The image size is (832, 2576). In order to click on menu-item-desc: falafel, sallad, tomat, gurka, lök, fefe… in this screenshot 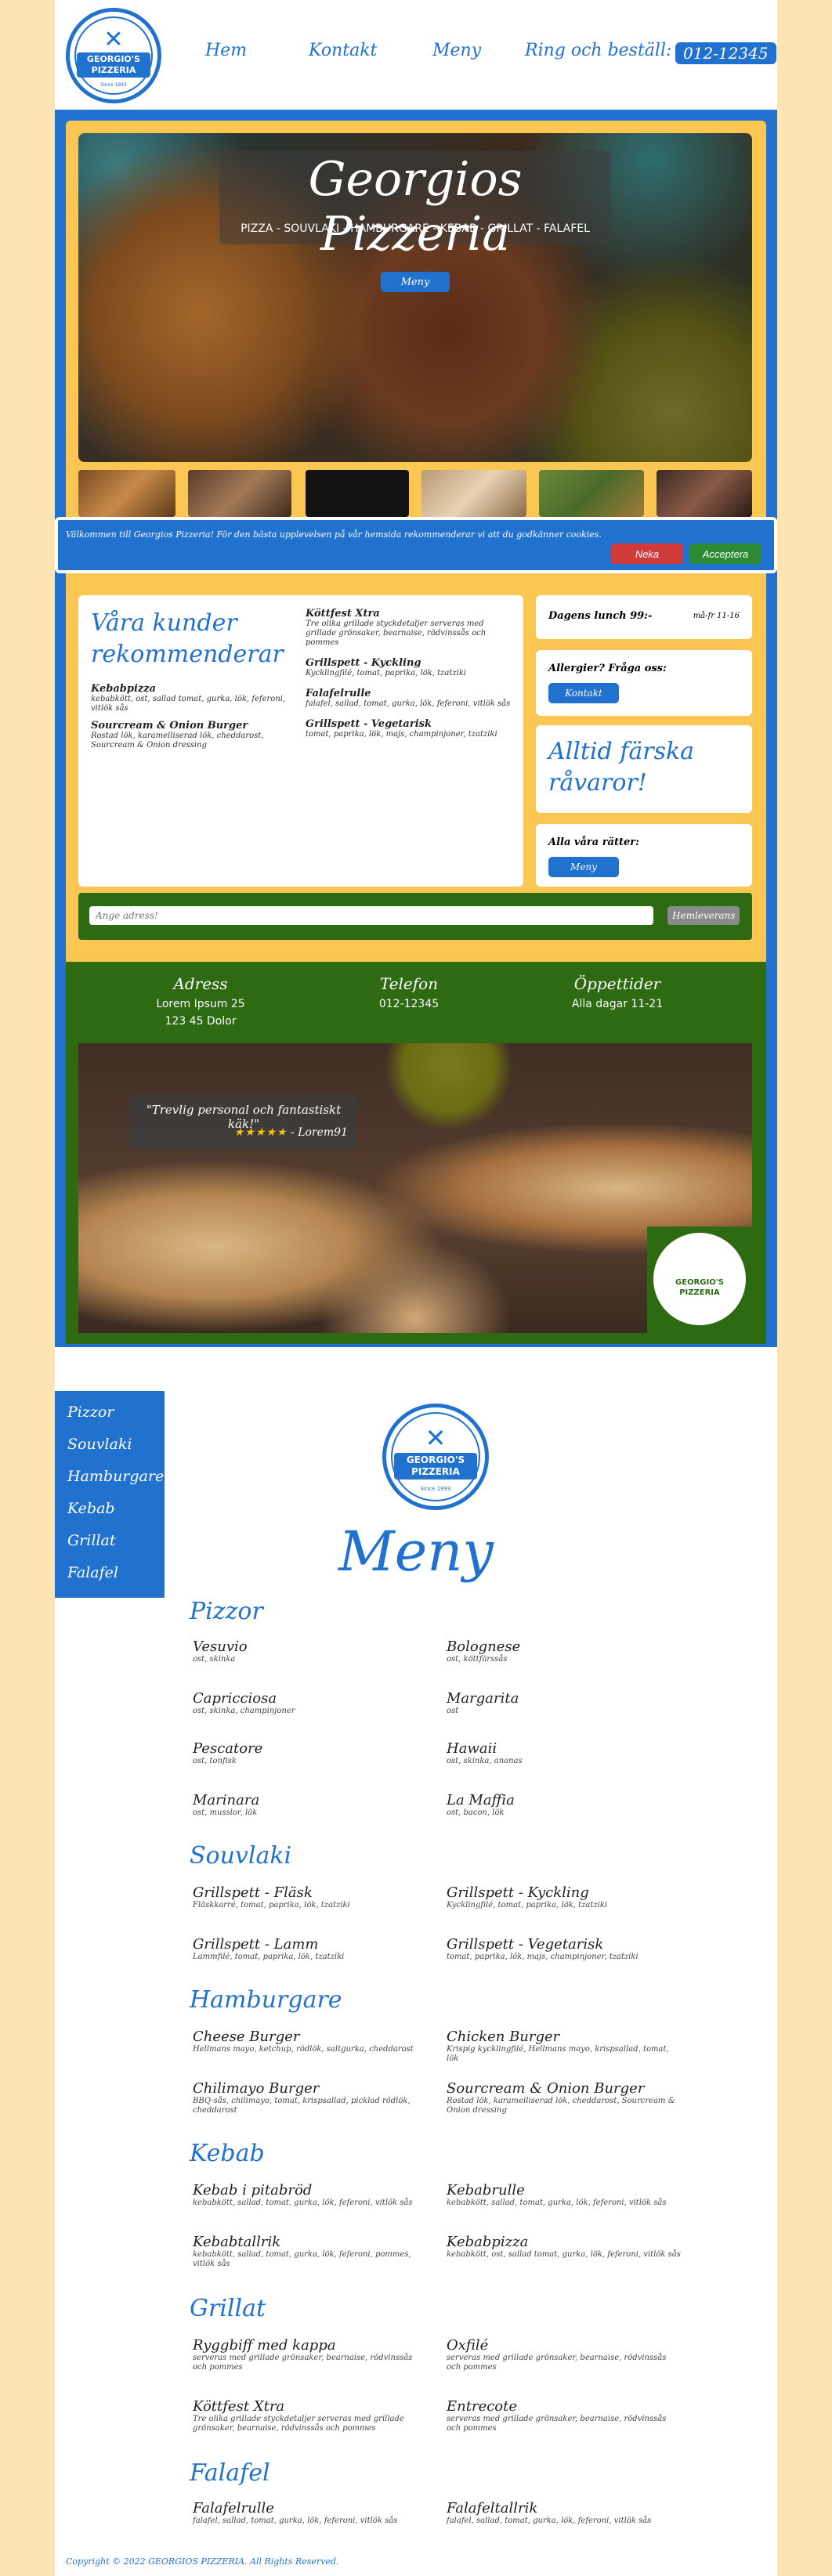, I will do `click(295, 2520)`.